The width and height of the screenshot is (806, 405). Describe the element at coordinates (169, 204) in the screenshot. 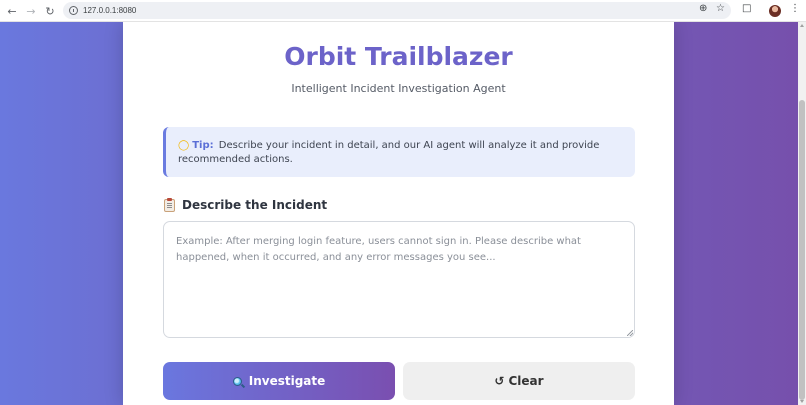

I see `clipboard-icon` at that location.